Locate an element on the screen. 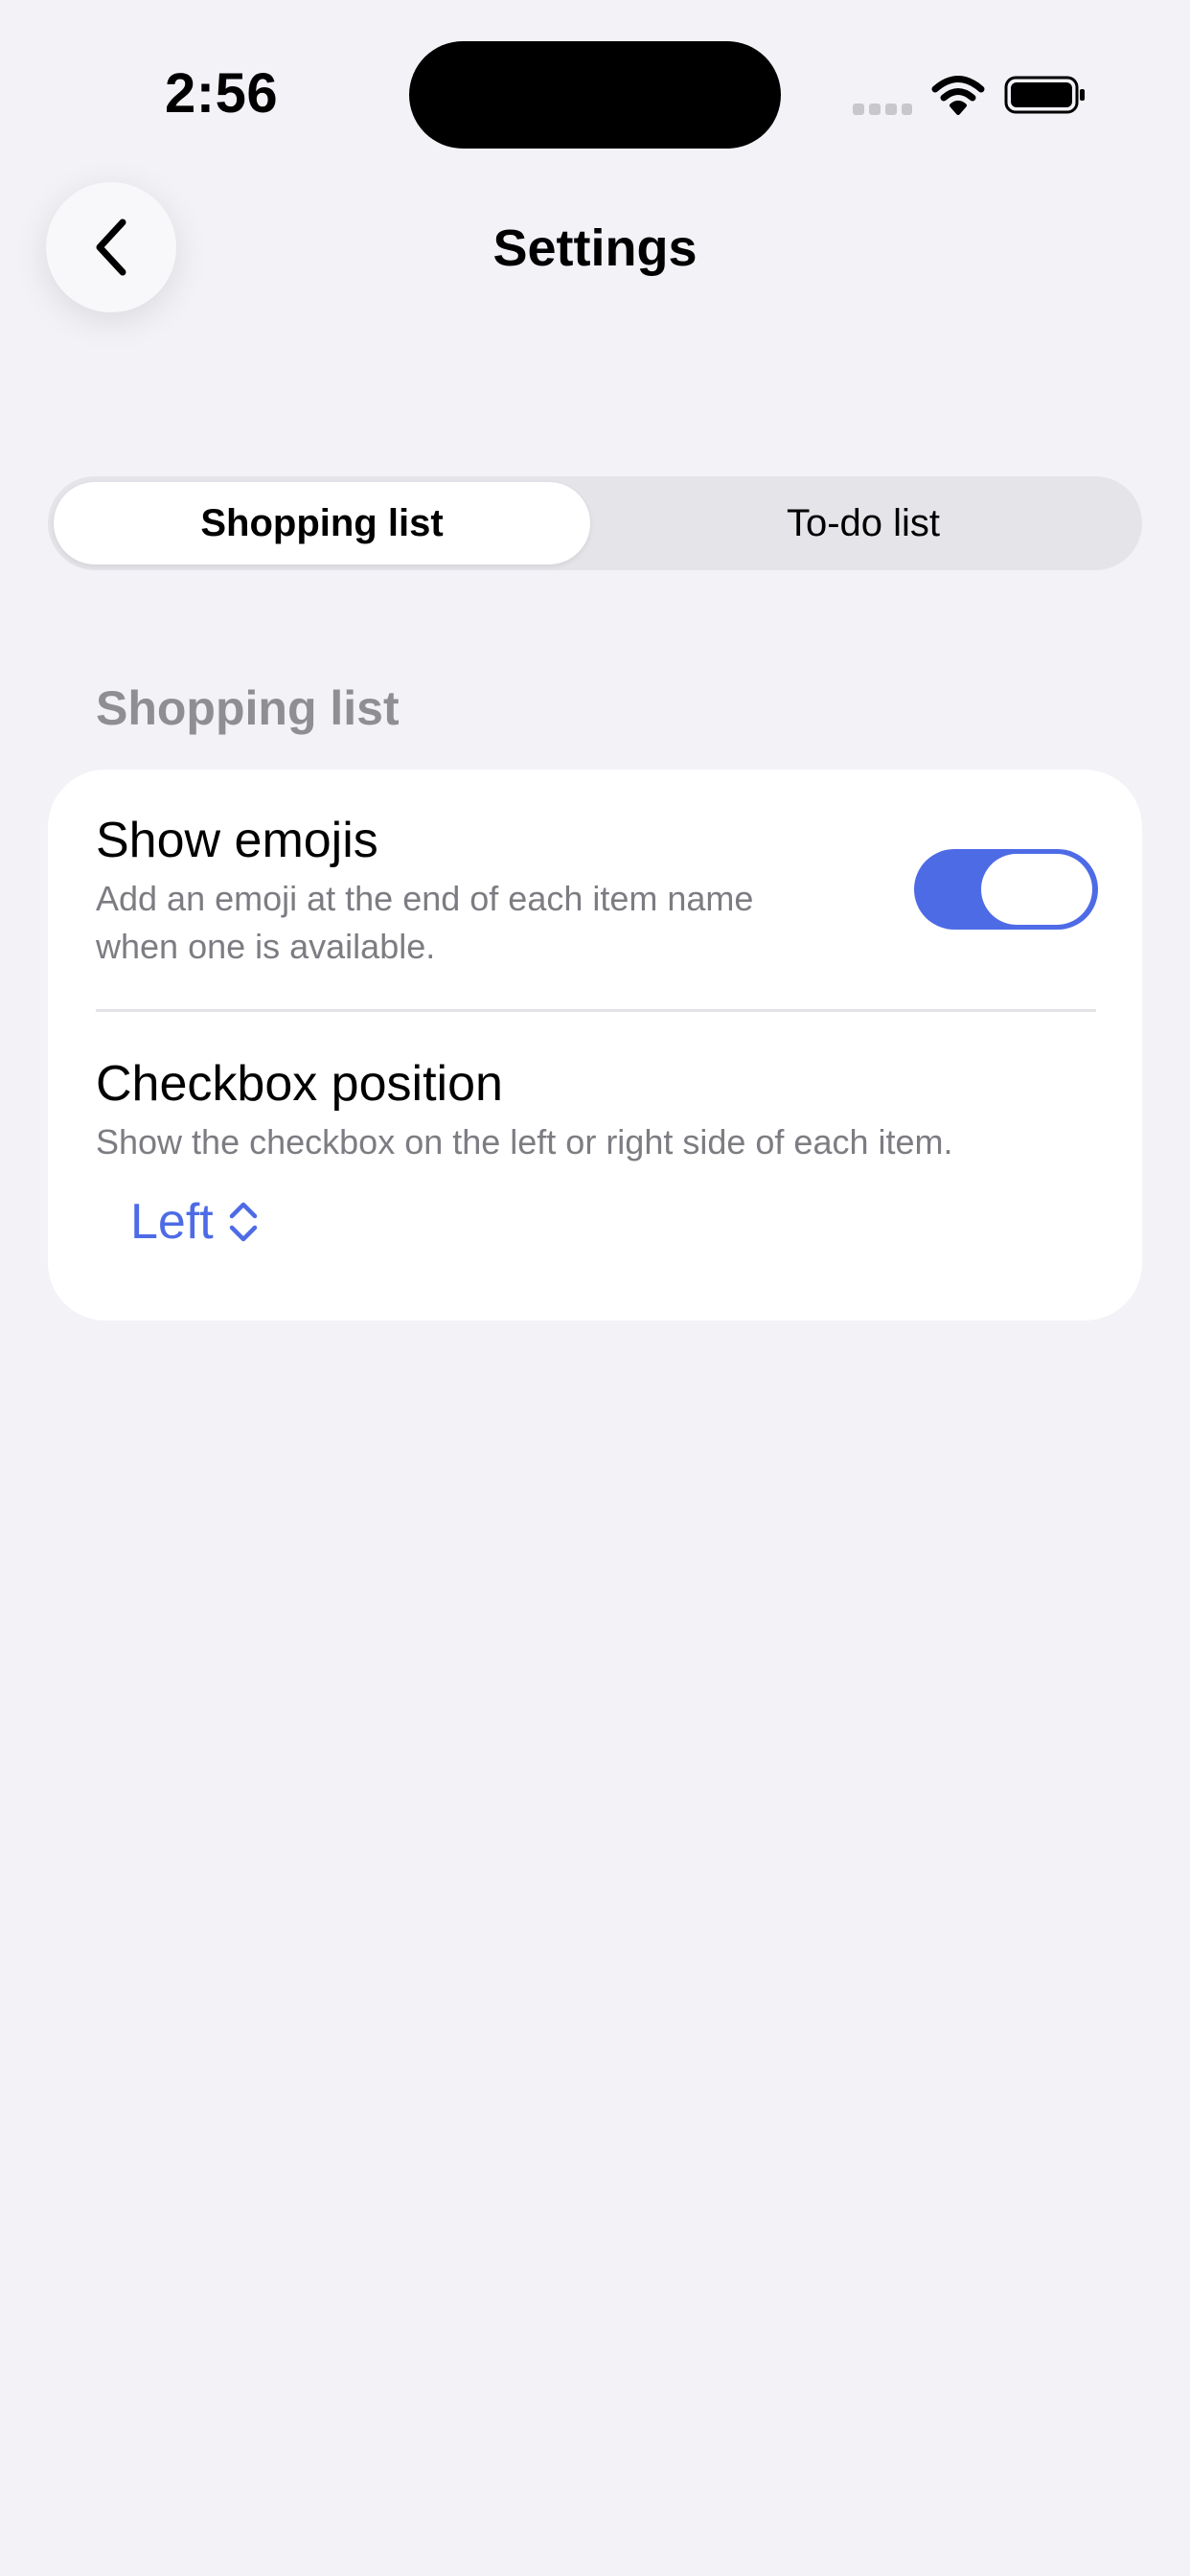  tab-to-do-list: To-do list is located at coordinates (863, 523).